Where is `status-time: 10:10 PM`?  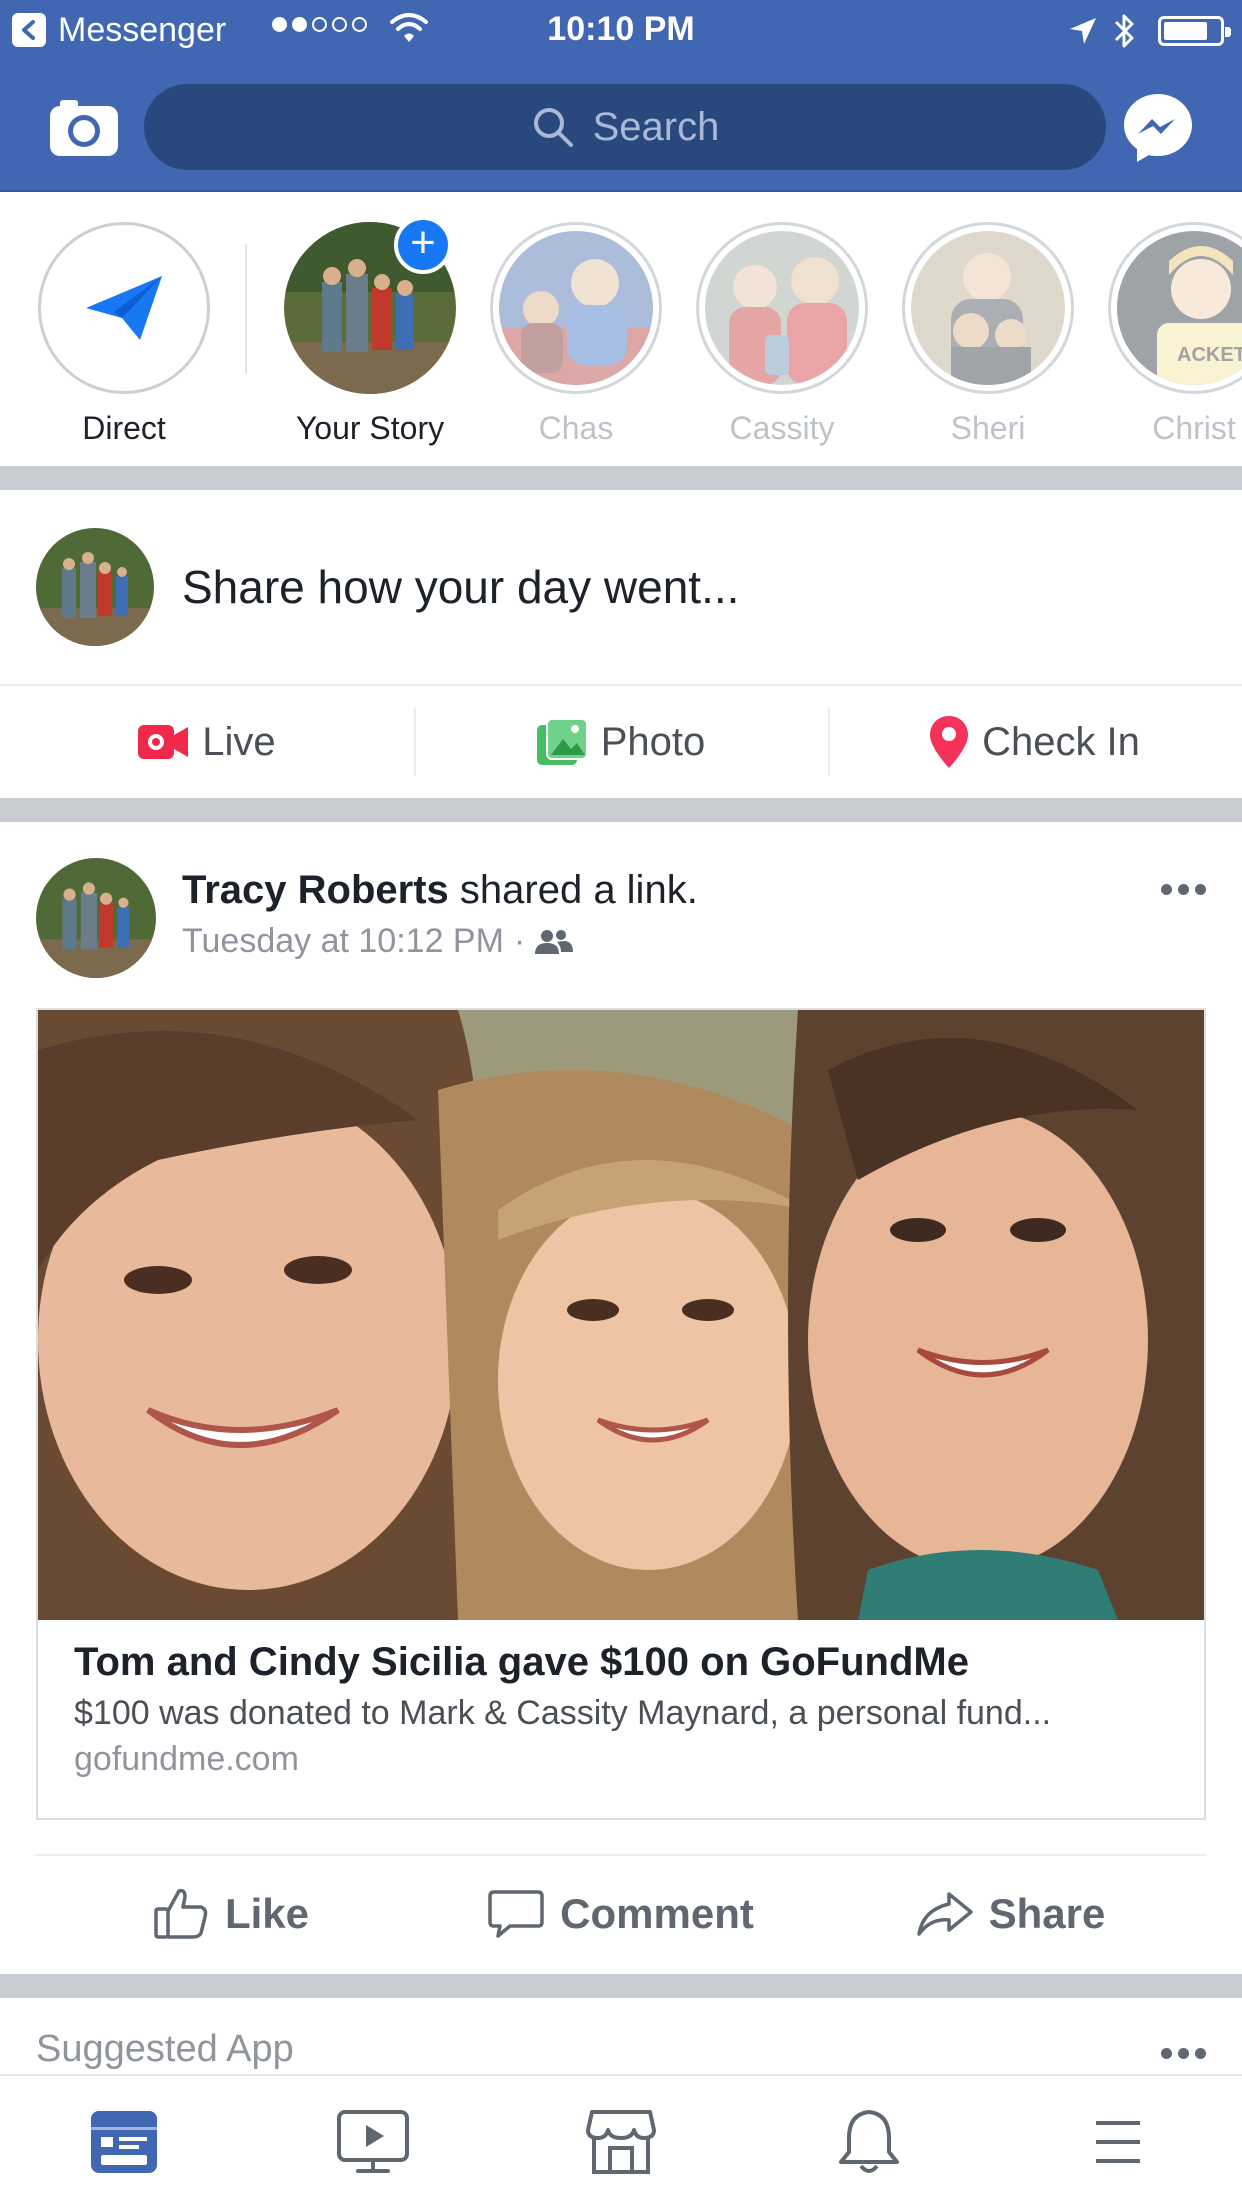 status-time: 10:10 PM is located at coordinates (621, 29).